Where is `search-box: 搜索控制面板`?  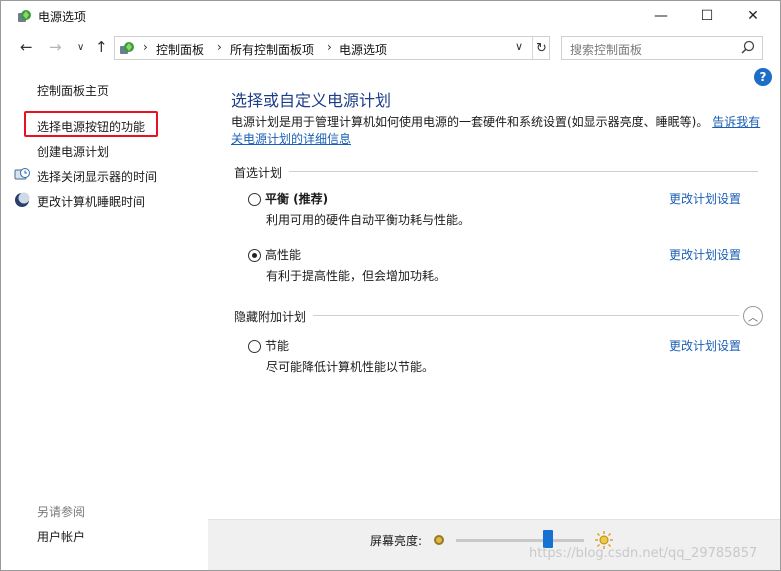 search-box: 搜索控制面板 is located at coordinates (662, 48).